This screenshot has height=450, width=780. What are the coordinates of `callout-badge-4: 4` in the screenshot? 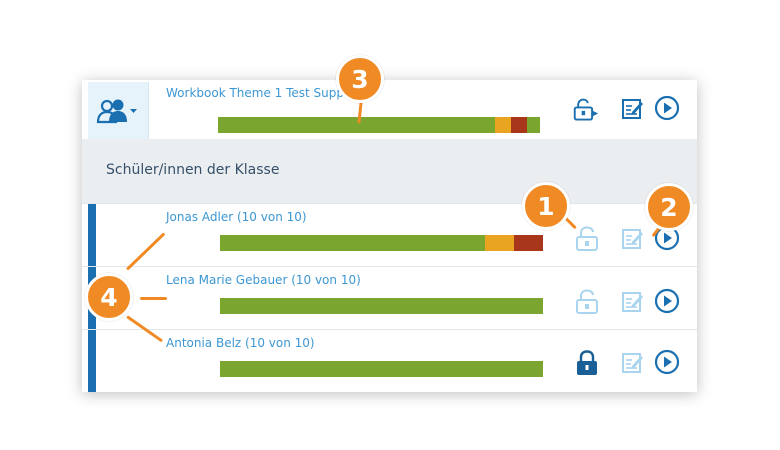 It's located at (109, 297).